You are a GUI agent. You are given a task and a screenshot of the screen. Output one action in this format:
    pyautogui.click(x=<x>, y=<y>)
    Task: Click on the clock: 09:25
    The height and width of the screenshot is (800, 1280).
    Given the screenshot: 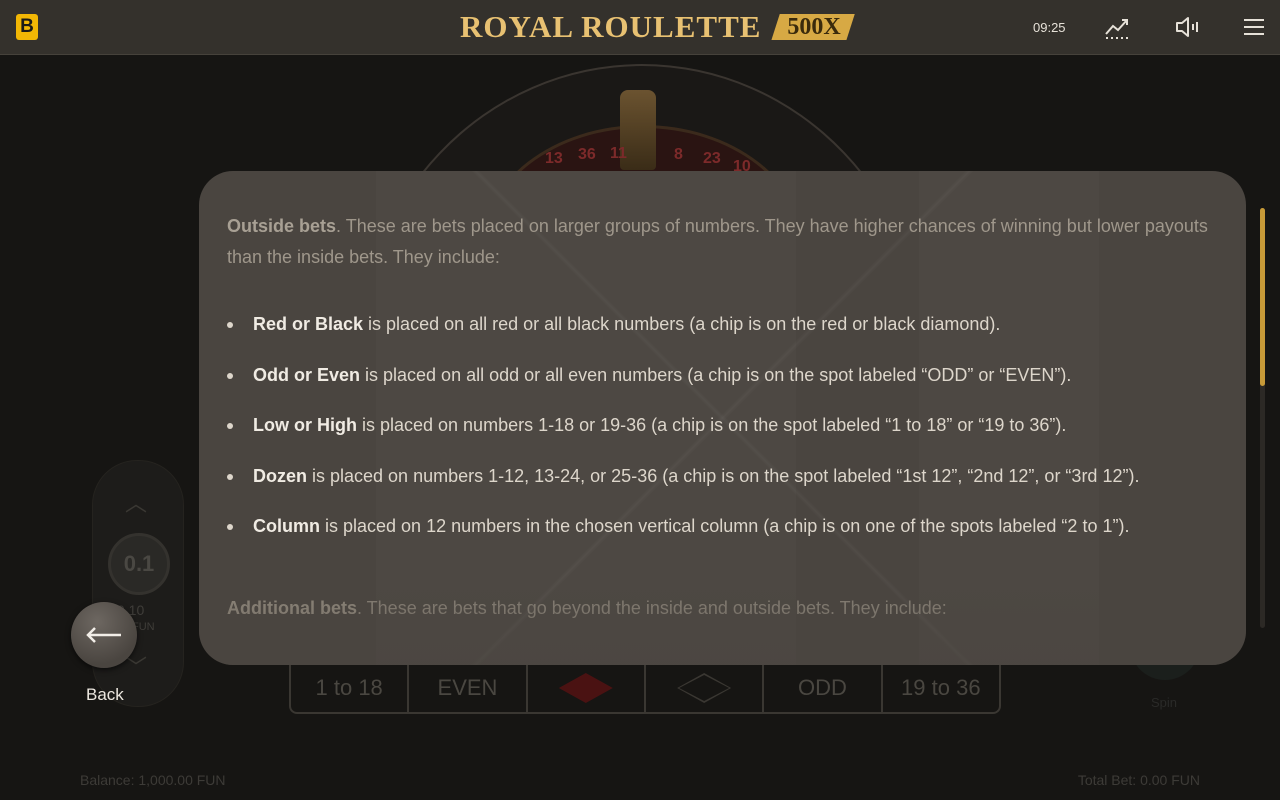 What is the action you would take?
    pyautogui.click(x=1049, y=27)
    